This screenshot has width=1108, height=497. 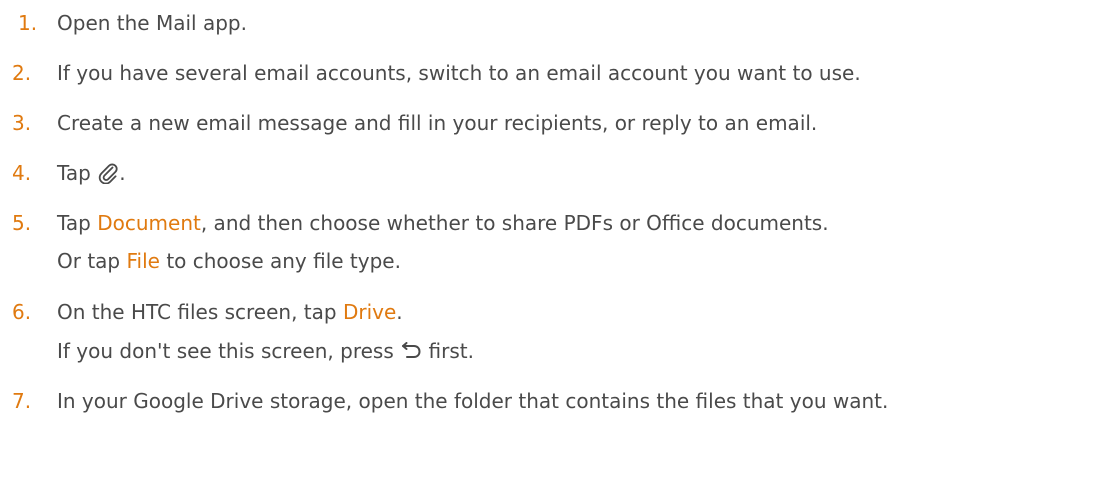 What do you see at coordinates (22, 123) in the screenshot?
I see `step-number: 3.` at bounding box center [22, 123].